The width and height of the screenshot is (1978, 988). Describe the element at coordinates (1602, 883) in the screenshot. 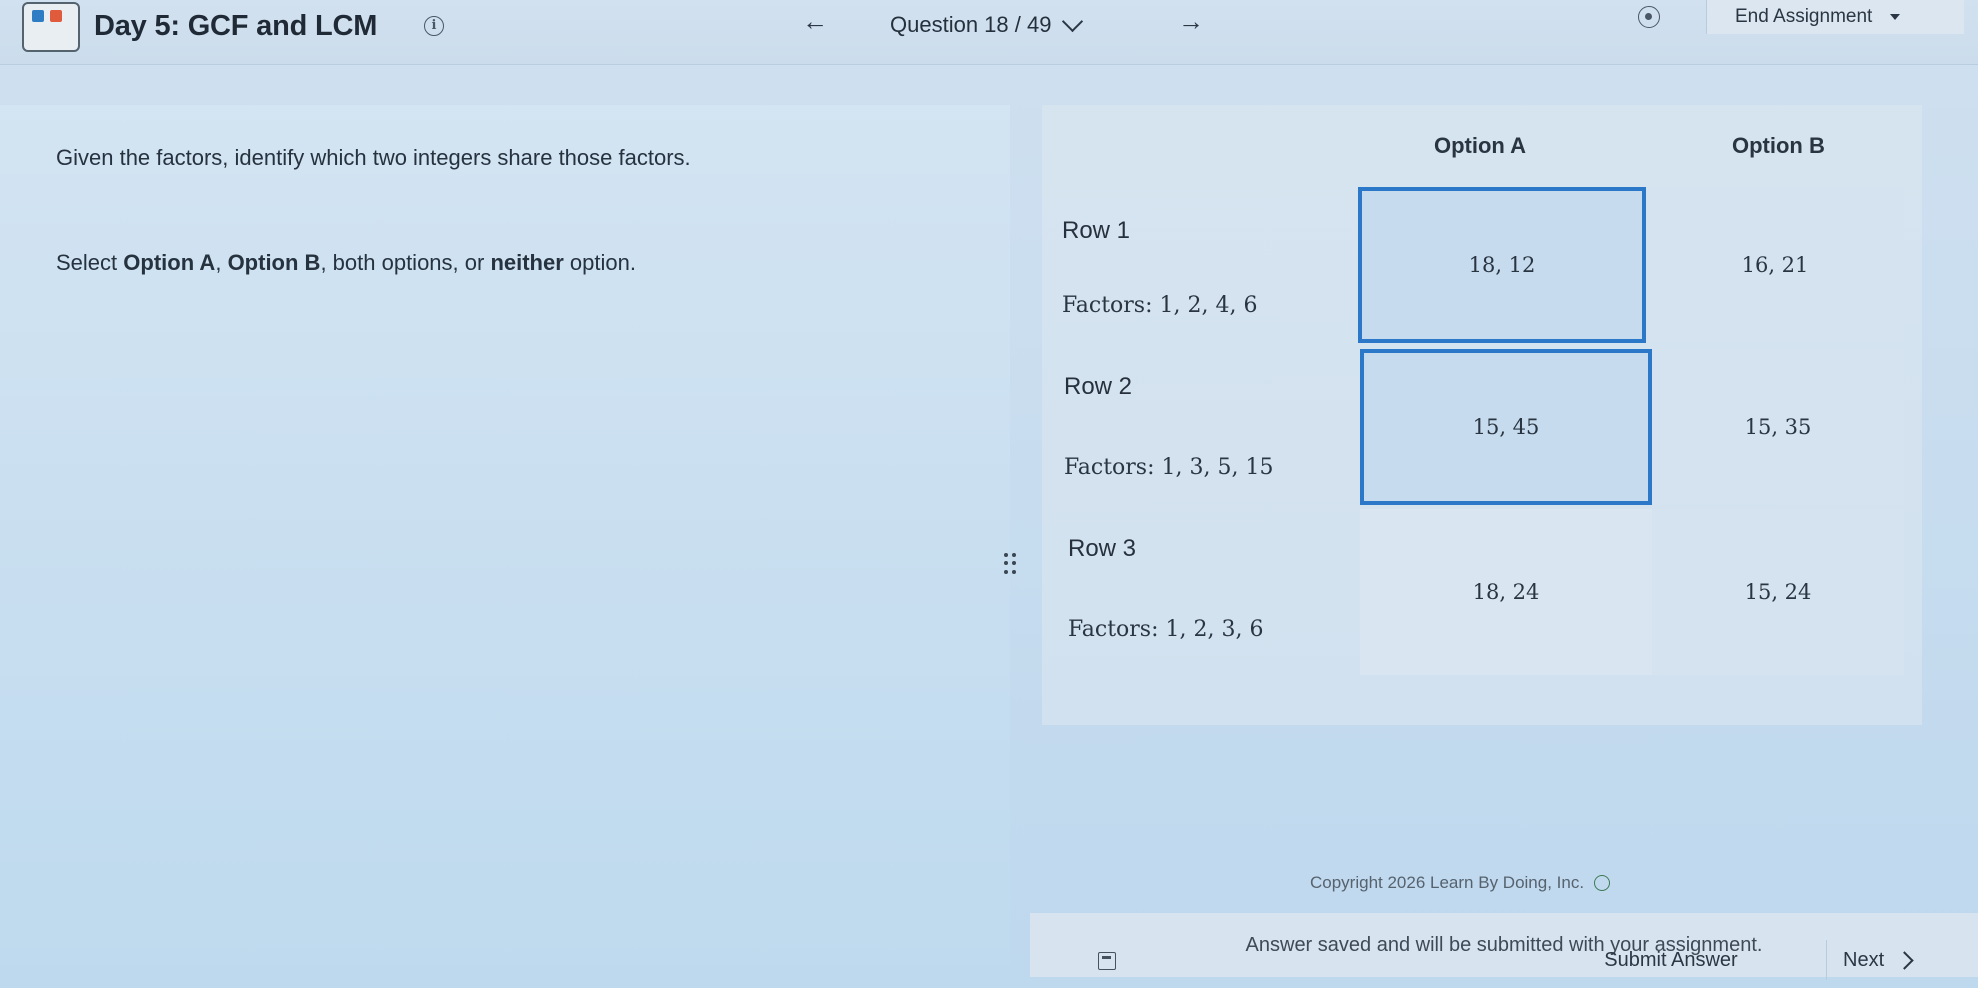

I see `status-circle-icon` at that location.